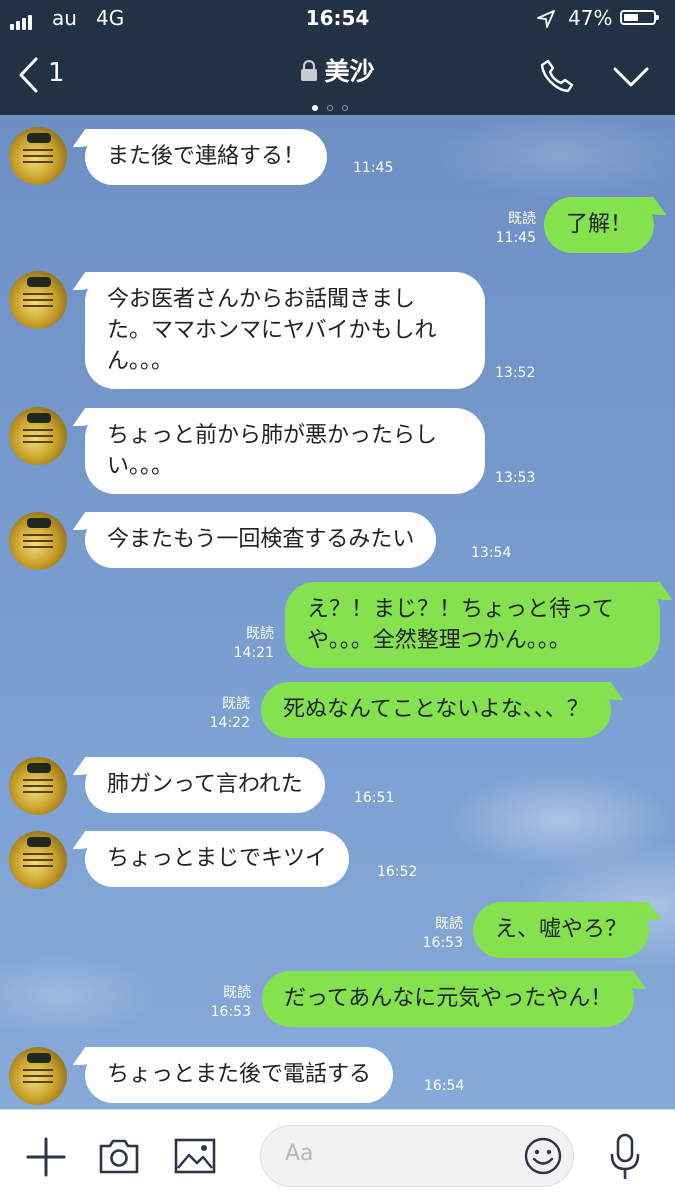 This screenshot has width=675, height=1201. What do you see at coordinates (244, 644) in the screenshot?
I see `message-meta: 既読 14:21` at bounding box center [244, 644].